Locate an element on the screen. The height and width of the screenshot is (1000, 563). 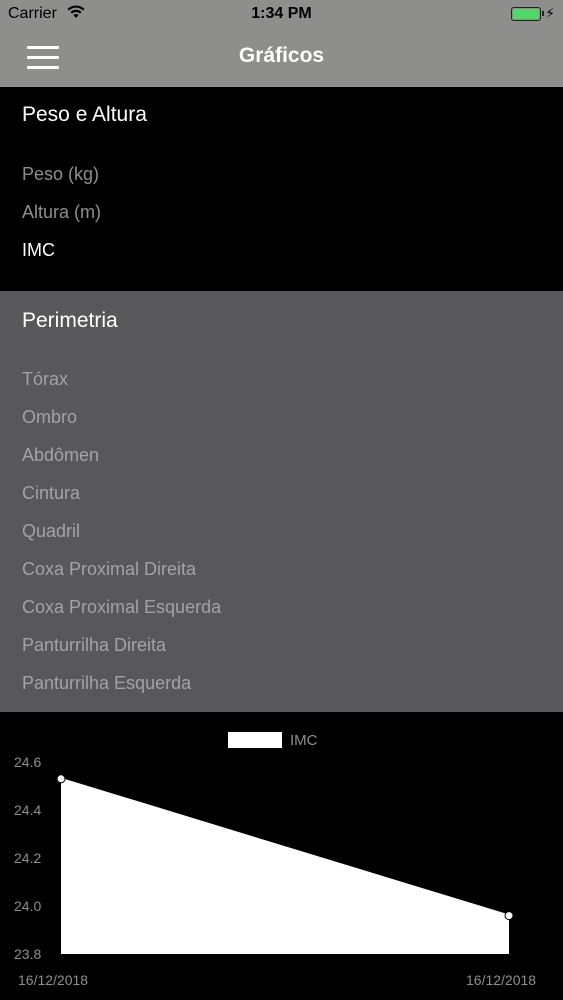
y-tick-label: 23.8 is located at coordinates (27, 954).